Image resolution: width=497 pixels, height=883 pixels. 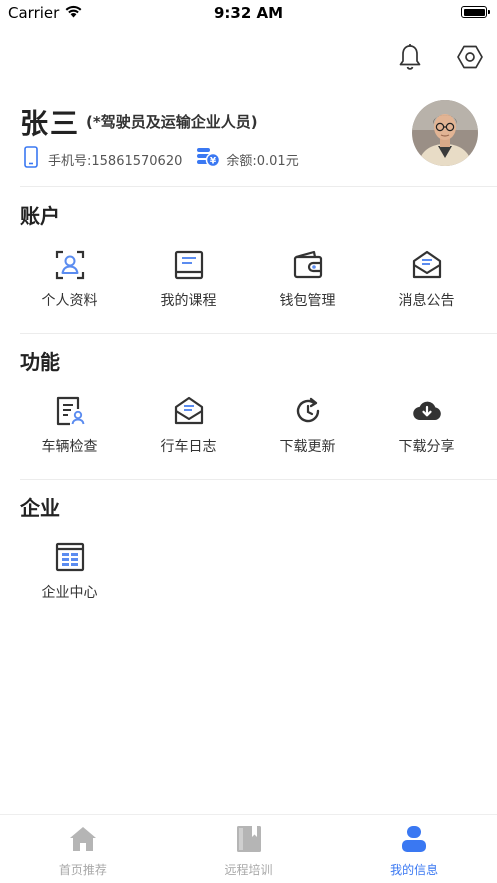 I want to click on vehicle-check-icon, so click(x=70, y=411).